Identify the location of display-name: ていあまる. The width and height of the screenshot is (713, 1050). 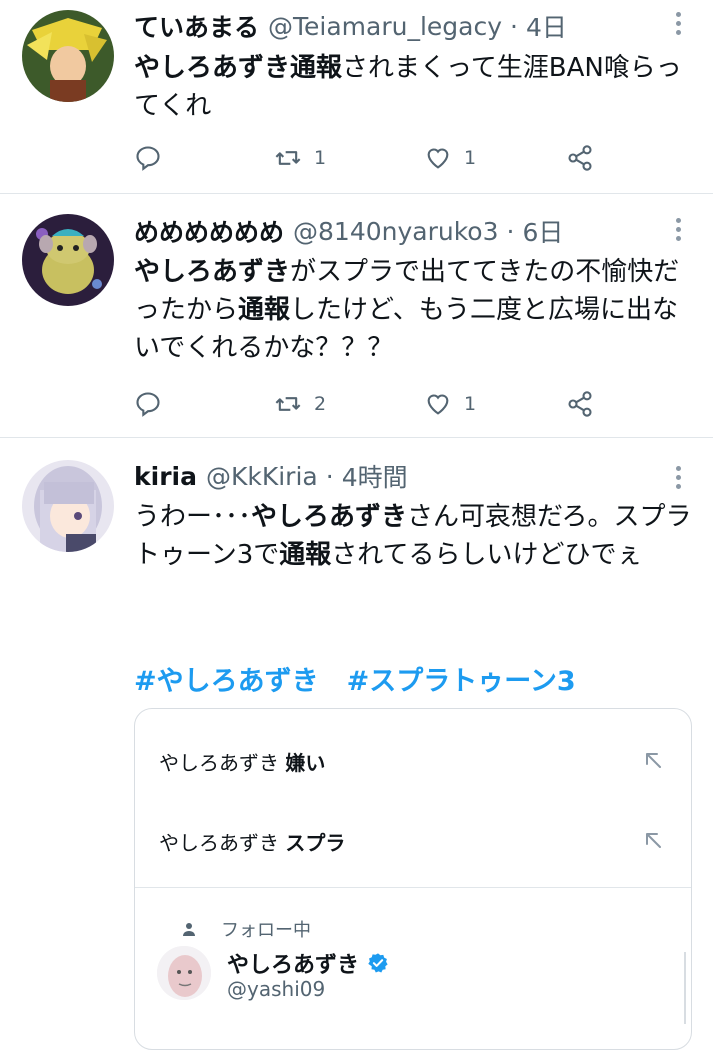
(196, 26).